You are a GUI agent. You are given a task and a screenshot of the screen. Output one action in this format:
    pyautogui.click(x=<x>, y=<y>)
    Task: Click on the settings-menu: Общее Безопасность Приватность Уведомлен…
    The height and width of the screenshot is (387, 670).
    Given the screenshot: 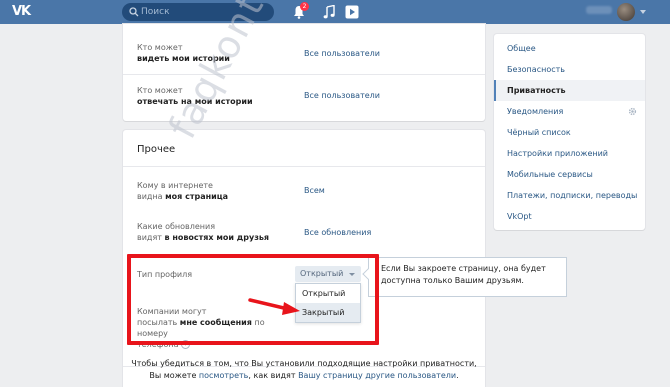 What is the action you would take?
    pyautogui.click(x=569, y=132)
    